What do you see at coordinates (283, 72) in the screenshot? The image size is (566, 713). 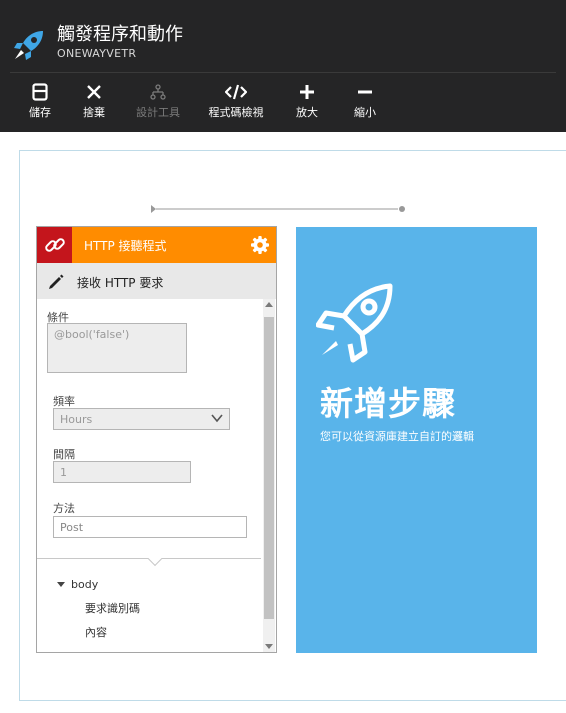 I see `toolbar-divider` at bounding box center [283, 72].